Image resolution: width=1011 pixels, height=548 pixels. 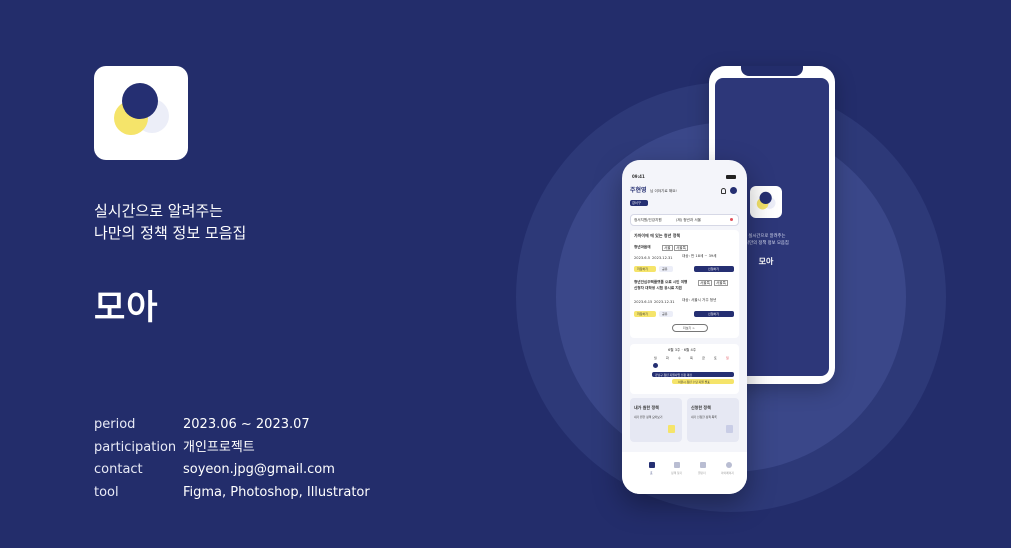 I want to click on policy-2-title-line-2: 신청자 대학생 시험 응시료 지원, so click(x=658, y=288).